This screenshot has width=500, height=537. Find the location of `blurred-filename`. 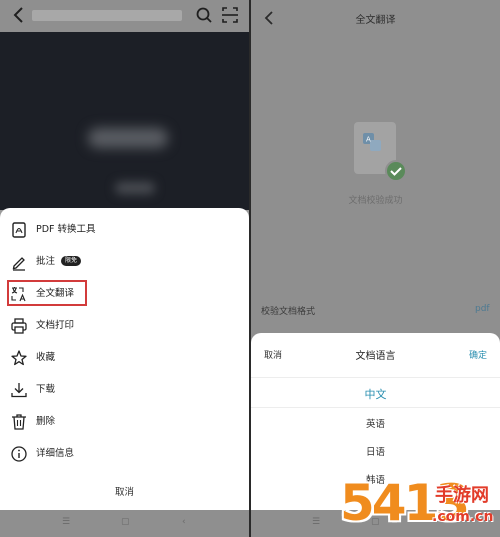

blurred-filename is located at coordinates (107, 15).